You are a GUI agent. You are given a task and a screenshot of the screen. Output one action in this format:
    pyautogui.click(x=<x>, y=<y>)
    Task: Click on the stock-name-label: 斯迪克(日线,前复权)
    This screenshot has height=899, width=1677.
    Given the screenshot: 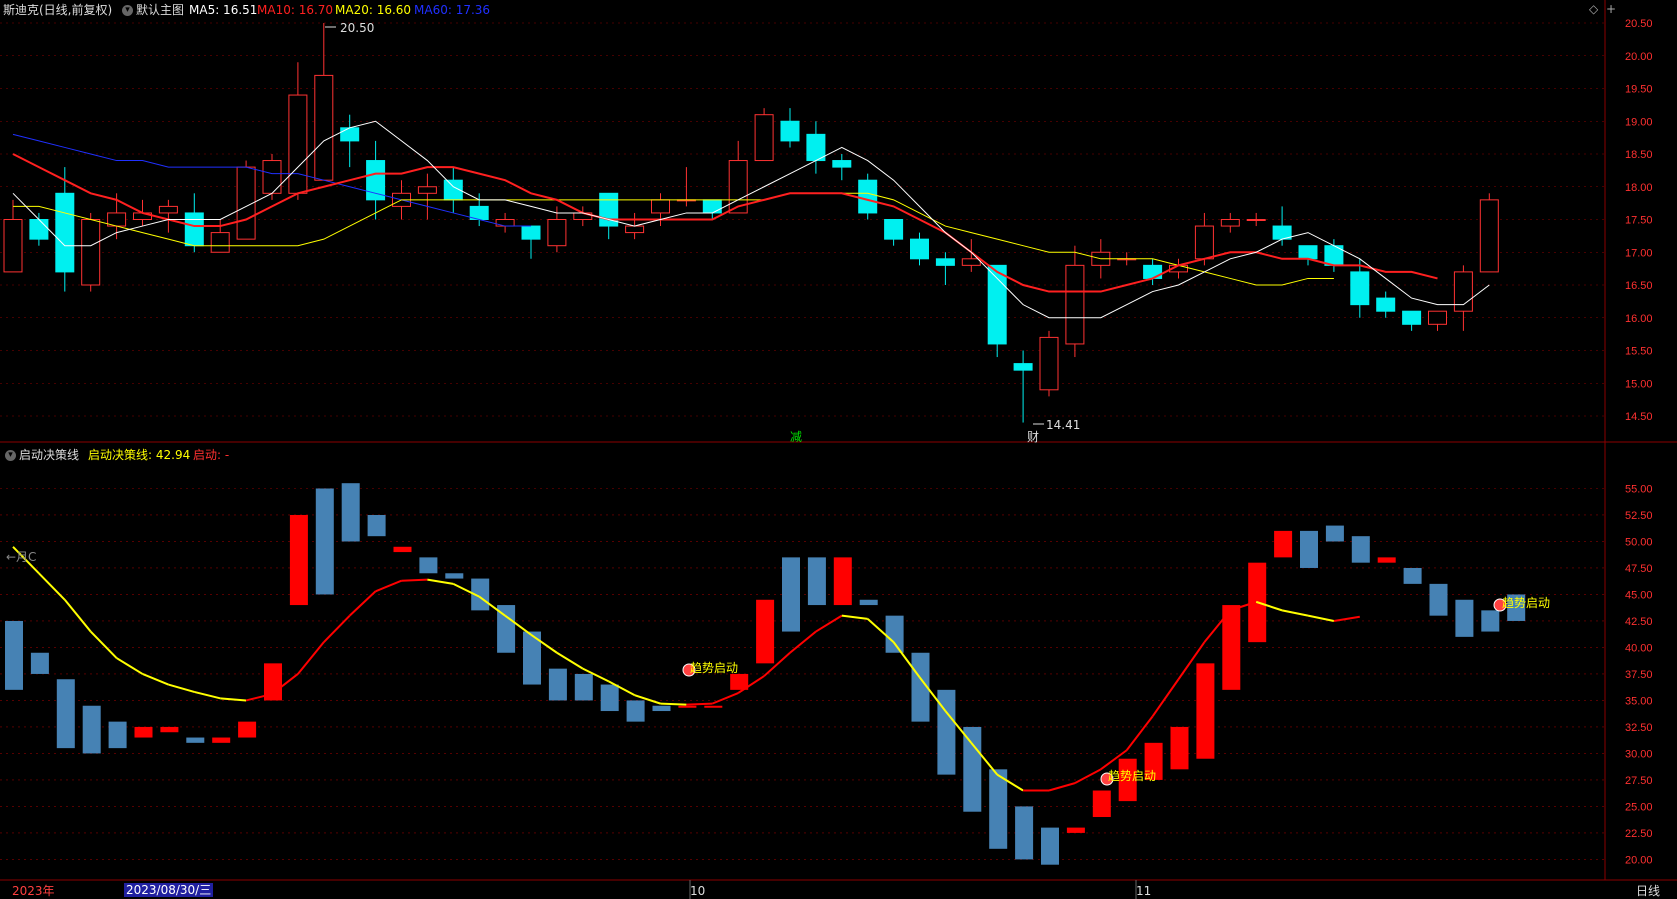 What is the action you would take?
    pyautogui.click(x=58, y=10)
    